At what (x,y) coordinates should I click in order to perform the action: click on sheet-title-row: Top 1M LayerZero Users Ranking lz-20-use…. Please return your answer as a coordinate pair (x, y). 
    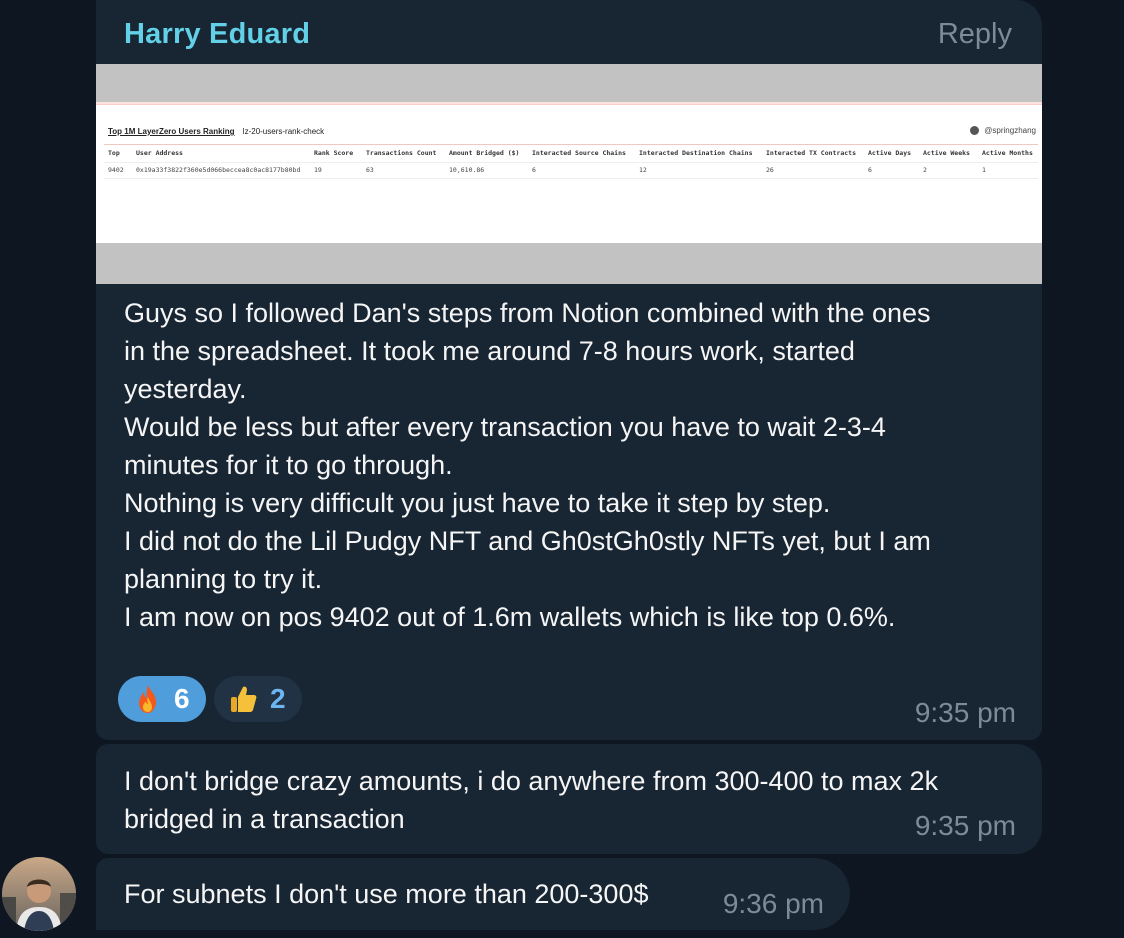
    Looking at the image, I should click on (216, 131).